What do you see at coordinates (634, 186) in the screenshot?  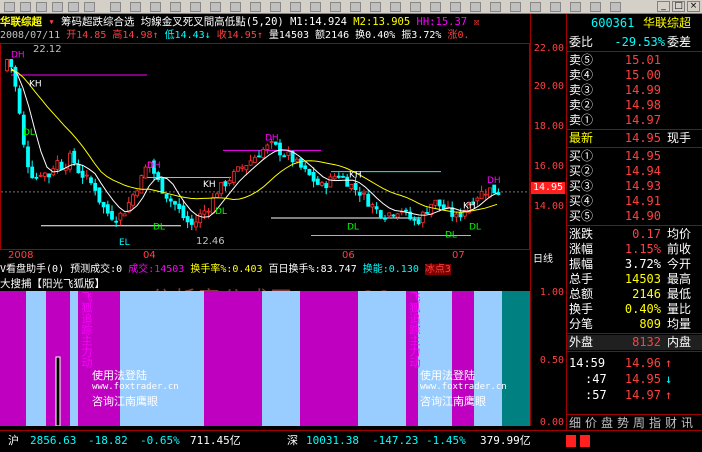 I see `buy-row: 买③ 14.93` at bounding box center [634, 186].